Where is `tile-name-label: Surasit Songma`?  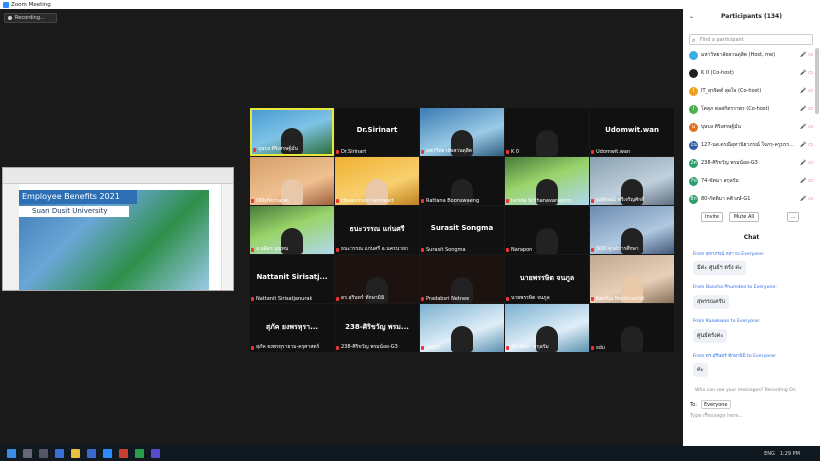
tile-name-label: Surasit Songma is located at coordinates (446, 250).